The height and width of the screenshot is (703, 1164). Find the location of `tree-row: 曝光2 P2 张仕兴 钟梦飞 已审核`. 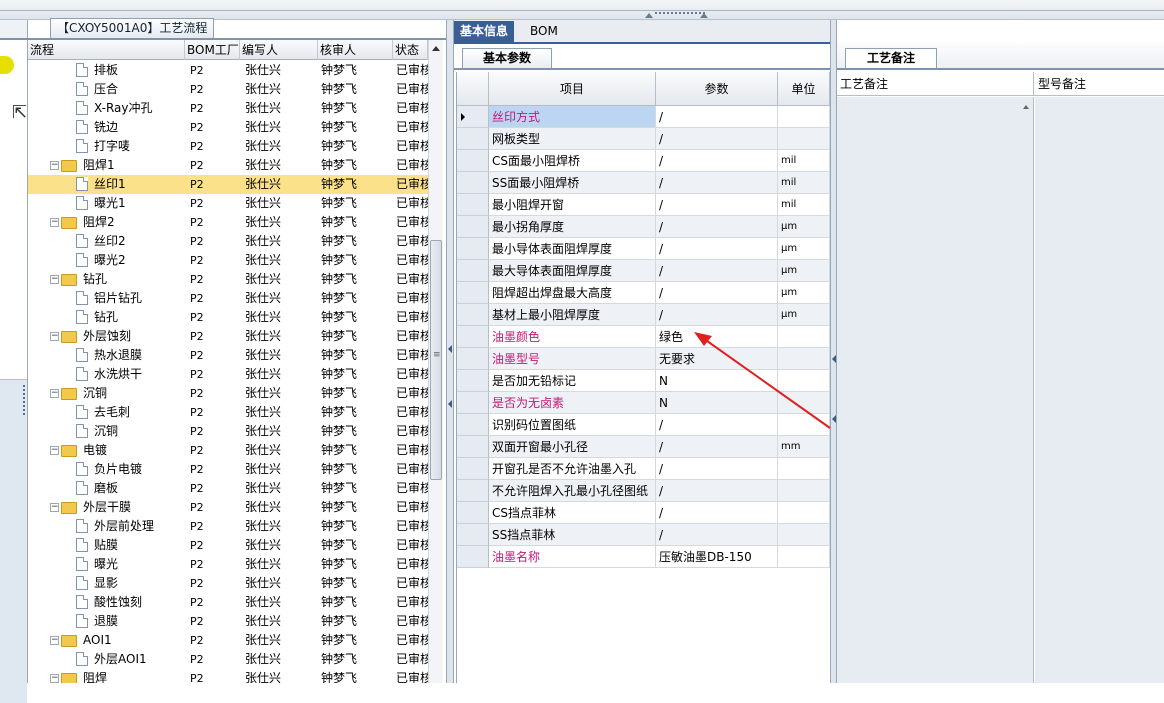

tree-row: 曝光2 P2 张仕兴 钟梦飞 已审核 is located at coordinates (228, 260).